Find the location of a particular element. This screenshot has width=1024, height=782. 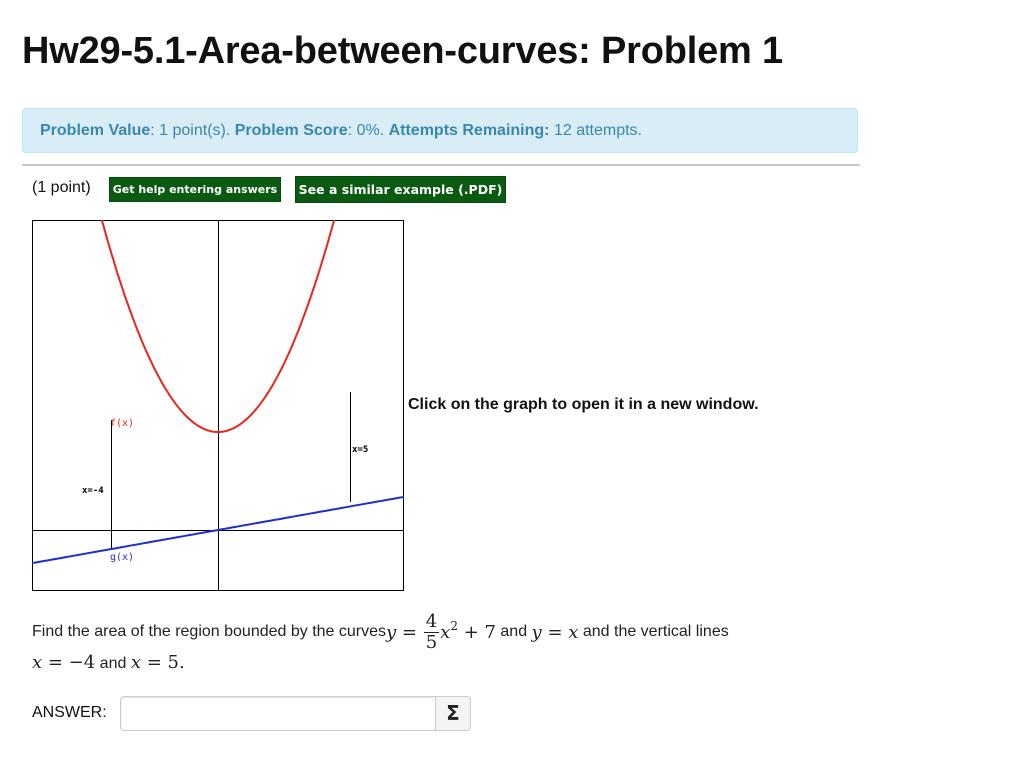

and-text-2: and is located at coordinates (113, 663).